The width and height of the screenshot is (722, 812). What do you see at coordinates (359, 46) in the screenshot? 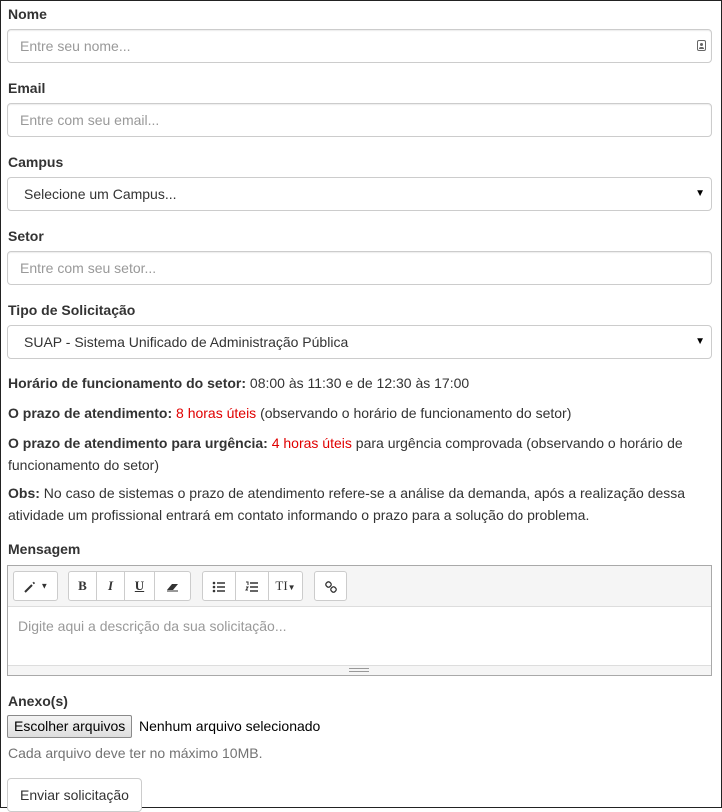
I see `name-input` at bounding box center [359, 46].